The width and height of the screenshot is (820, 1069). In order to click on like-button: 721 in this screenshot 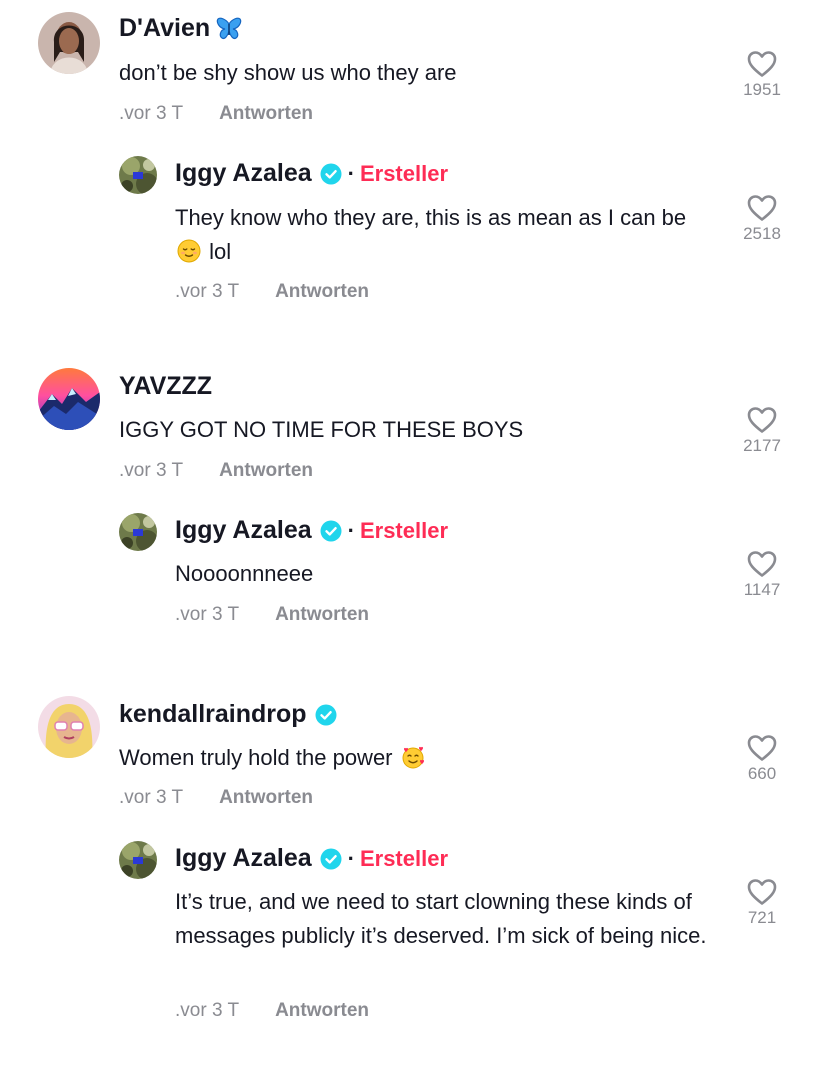, I will do `click(762, 903)`.